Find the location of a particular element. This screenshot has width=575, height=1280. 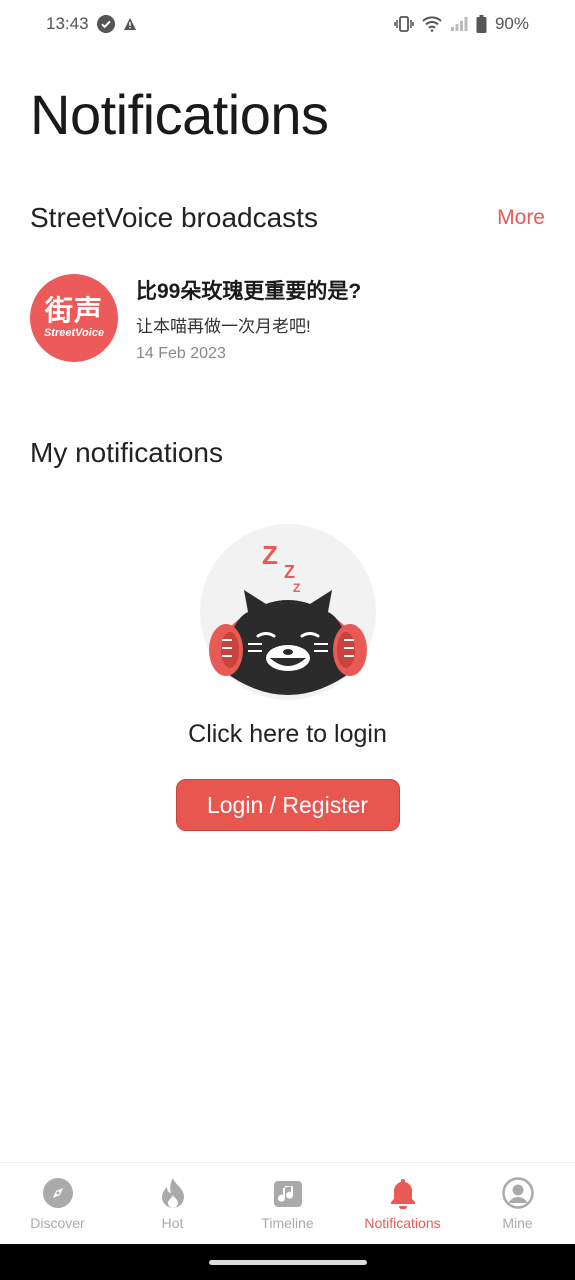

login-prompt: Click here to login is located at coordinates (287, 734).